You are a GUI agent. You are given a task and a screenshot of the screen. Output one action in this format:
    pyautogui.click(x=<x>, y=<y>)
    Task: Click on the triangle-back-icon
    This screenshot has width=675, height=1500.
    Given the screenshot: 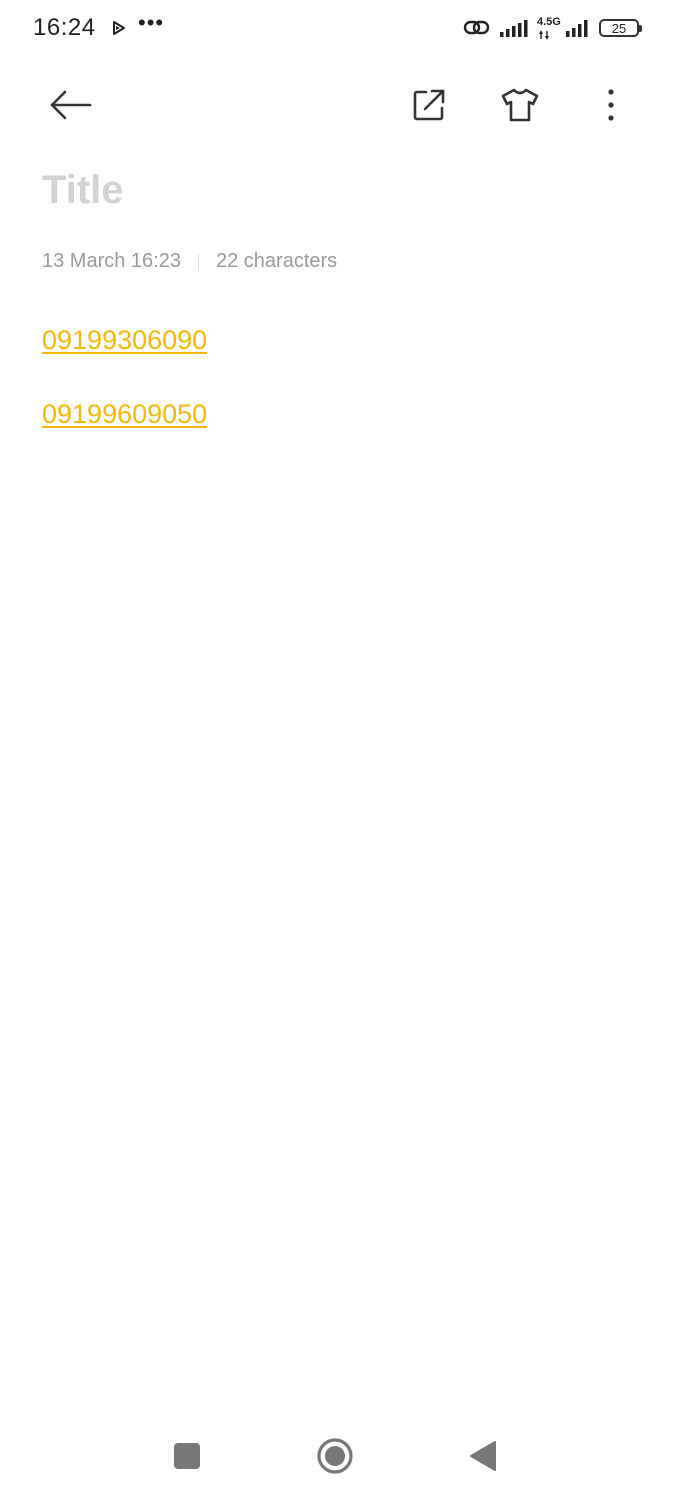 What is the action you would take?
    pyautogui.click(x=483, y=1456)
    